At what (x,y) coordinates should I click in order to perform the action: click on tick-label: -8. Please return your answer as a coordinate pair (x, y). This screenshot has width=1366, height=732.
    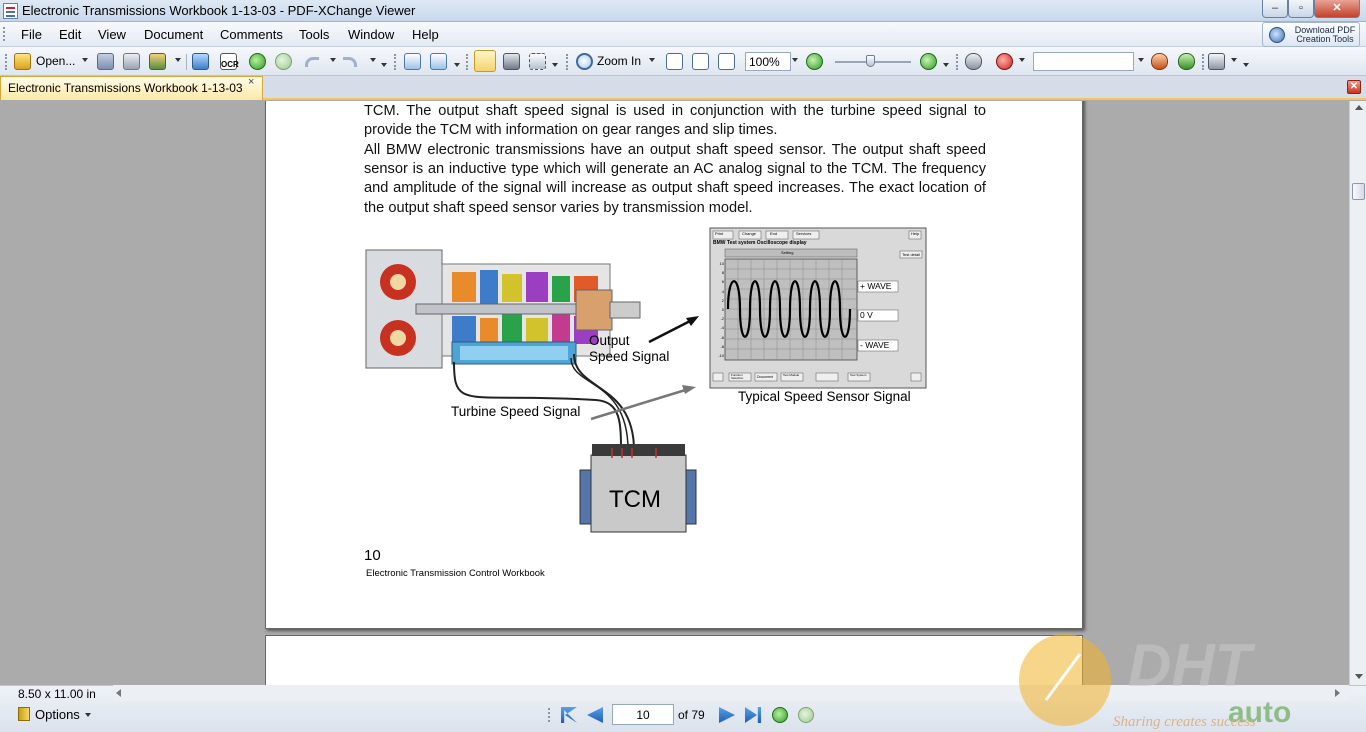
    Looking at the image, I should click on (722, 346).